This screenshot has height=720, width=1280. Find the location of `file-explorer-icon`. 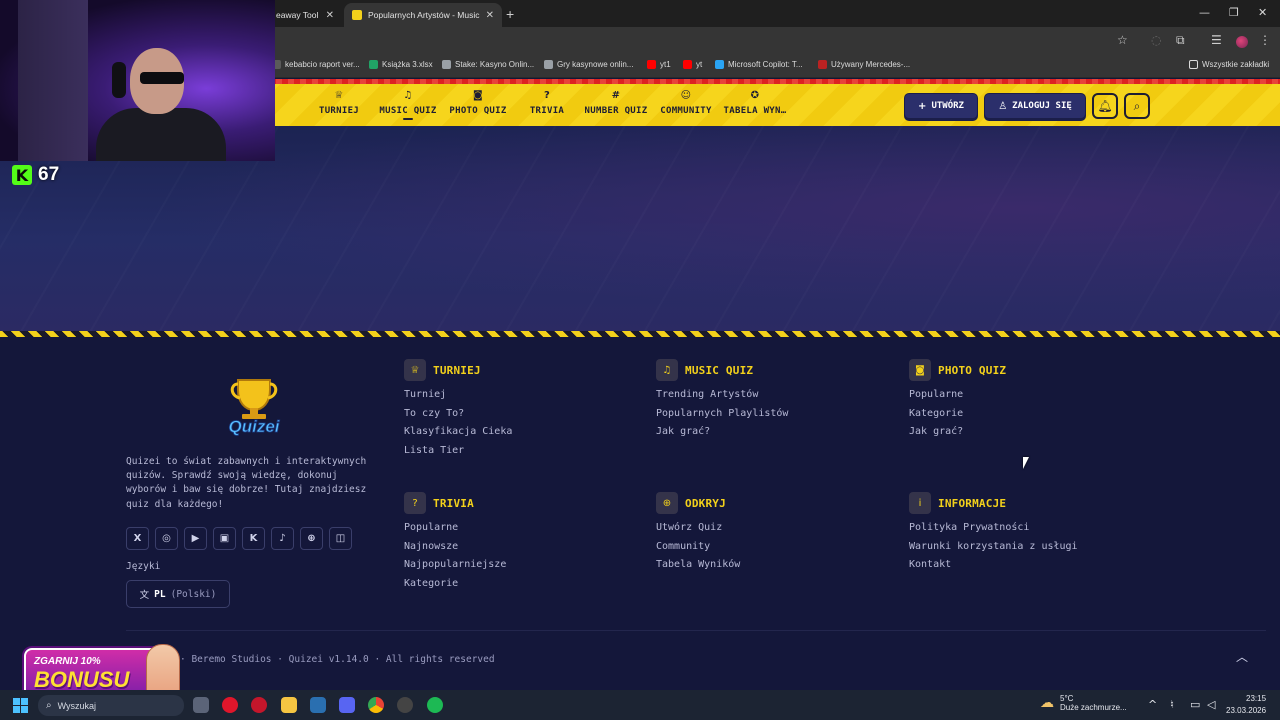

file-explorer-icon is located at coordinates (289, 705).